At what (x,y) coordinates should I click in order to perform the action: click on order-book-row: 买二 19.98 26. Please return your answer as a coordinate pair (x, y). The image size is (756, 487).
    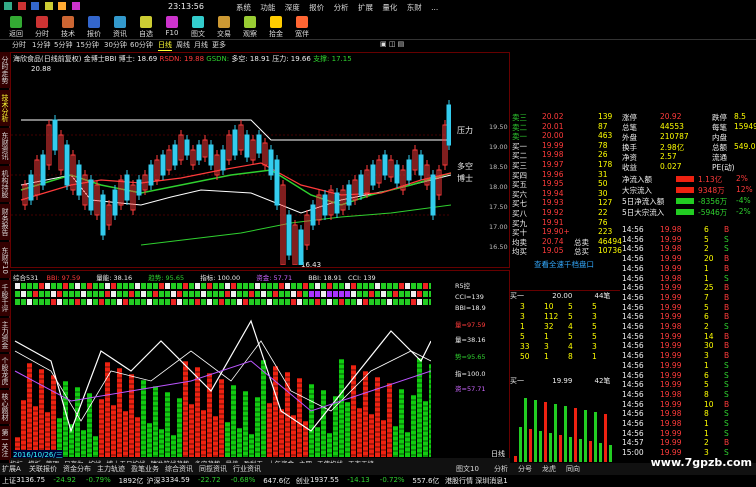
    Looking at the image, I should click on (565, 155).